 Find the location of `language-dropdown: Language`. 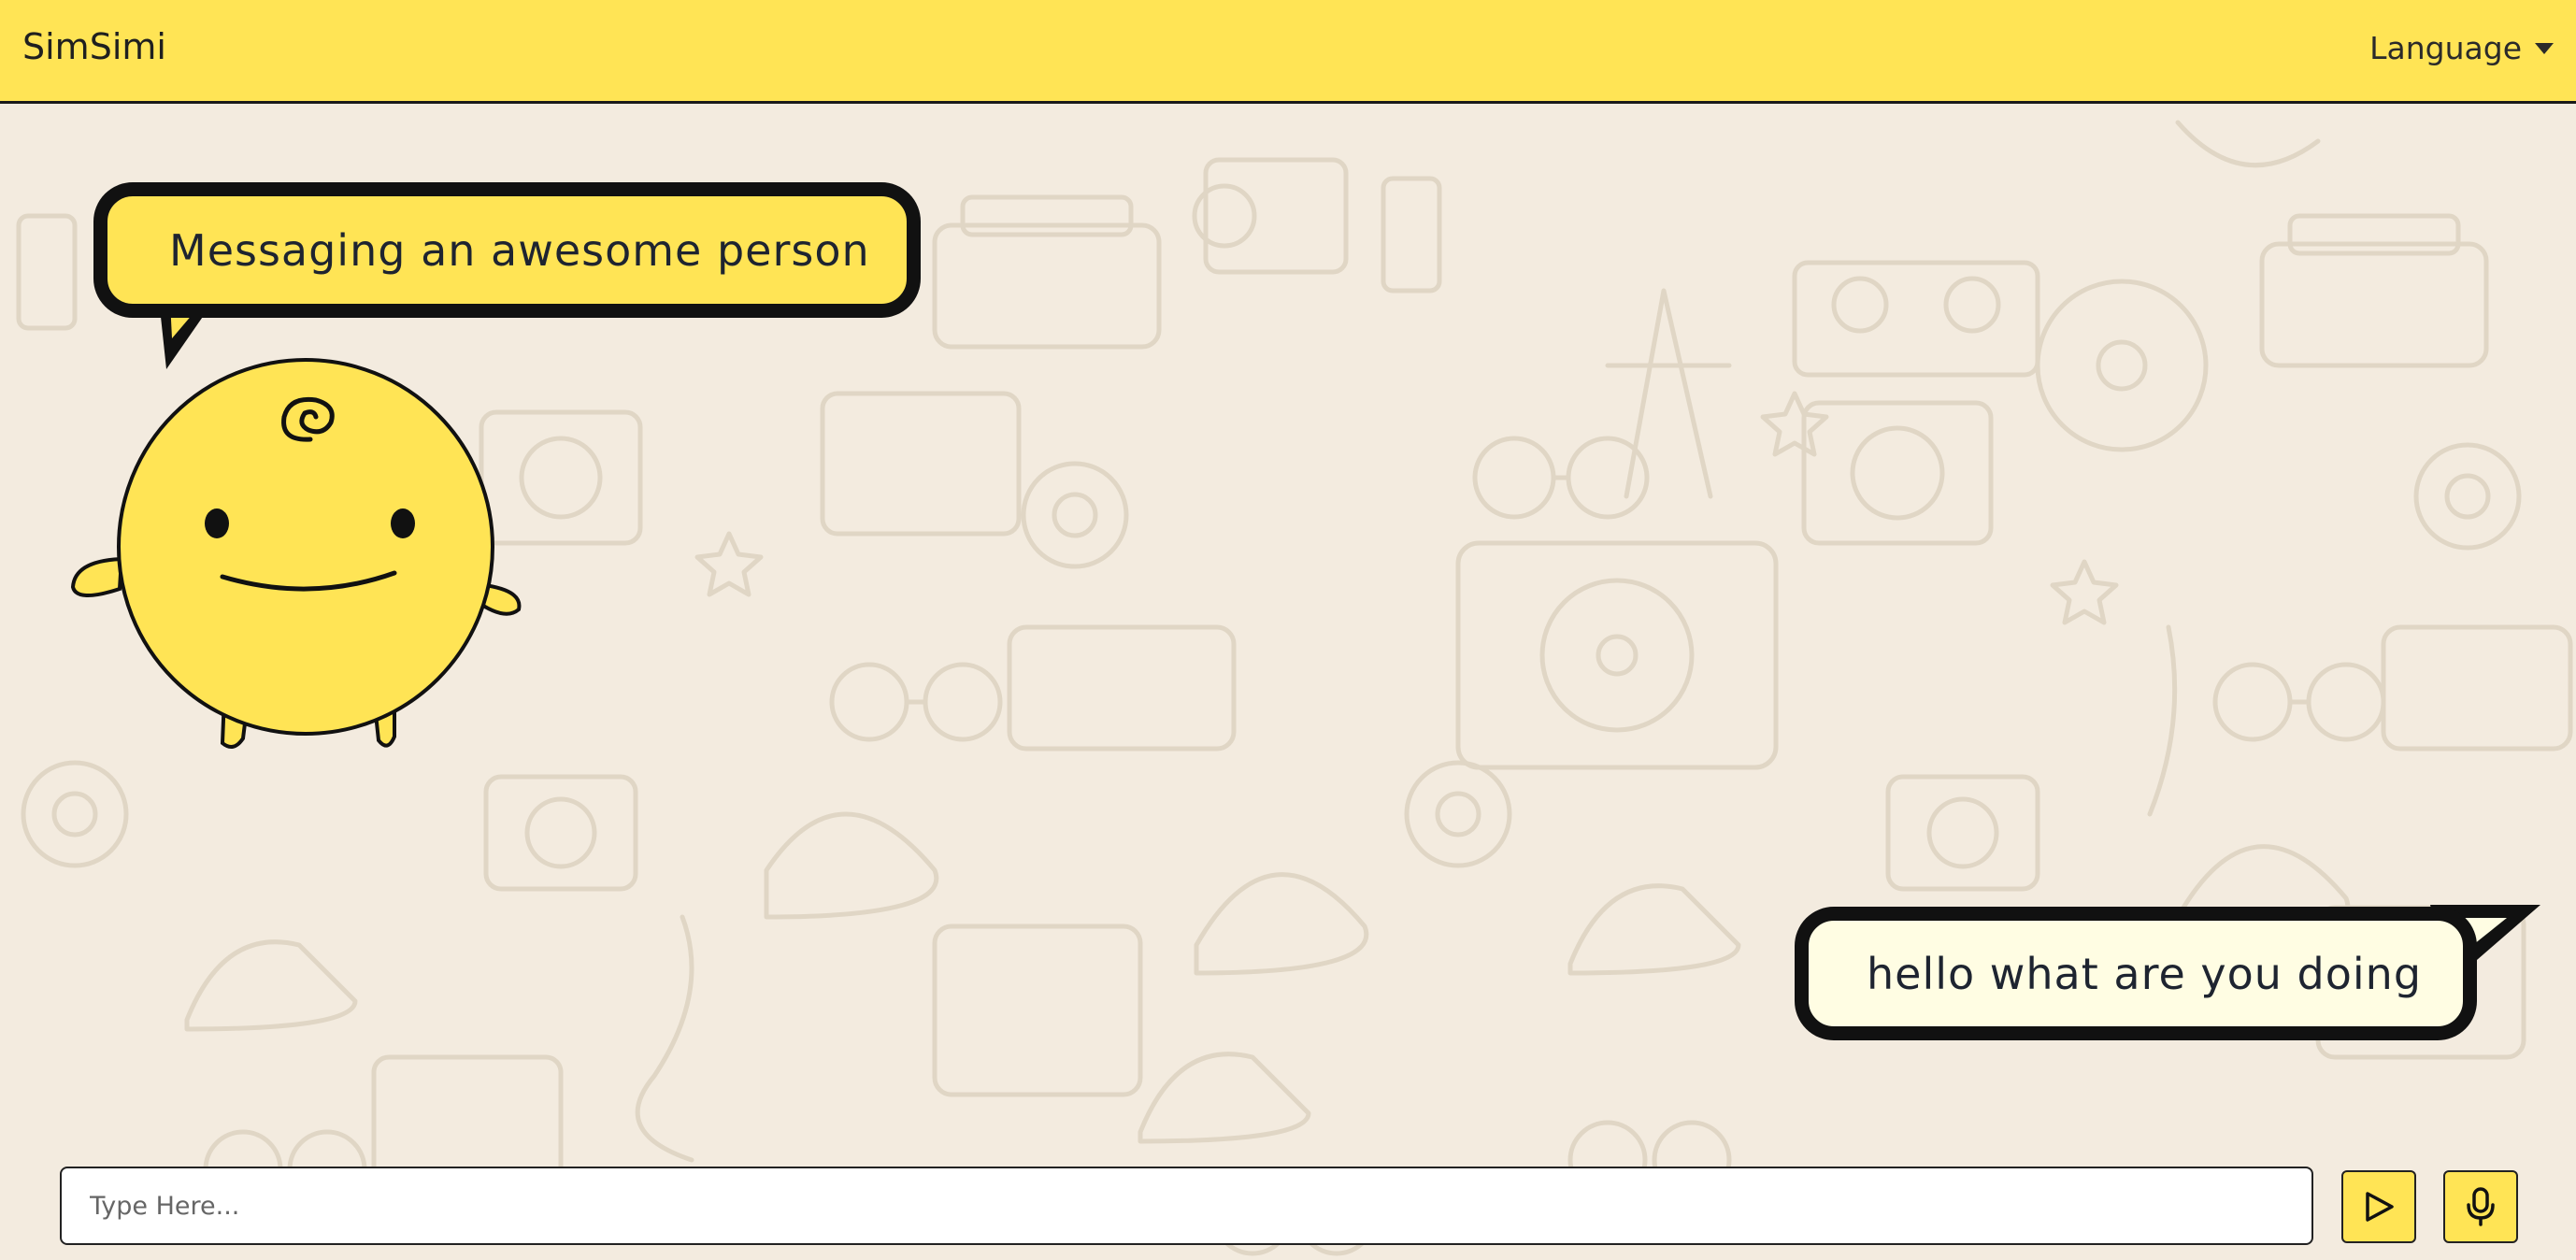

language-dropdown: Language is located at coordinates (2461, 48).